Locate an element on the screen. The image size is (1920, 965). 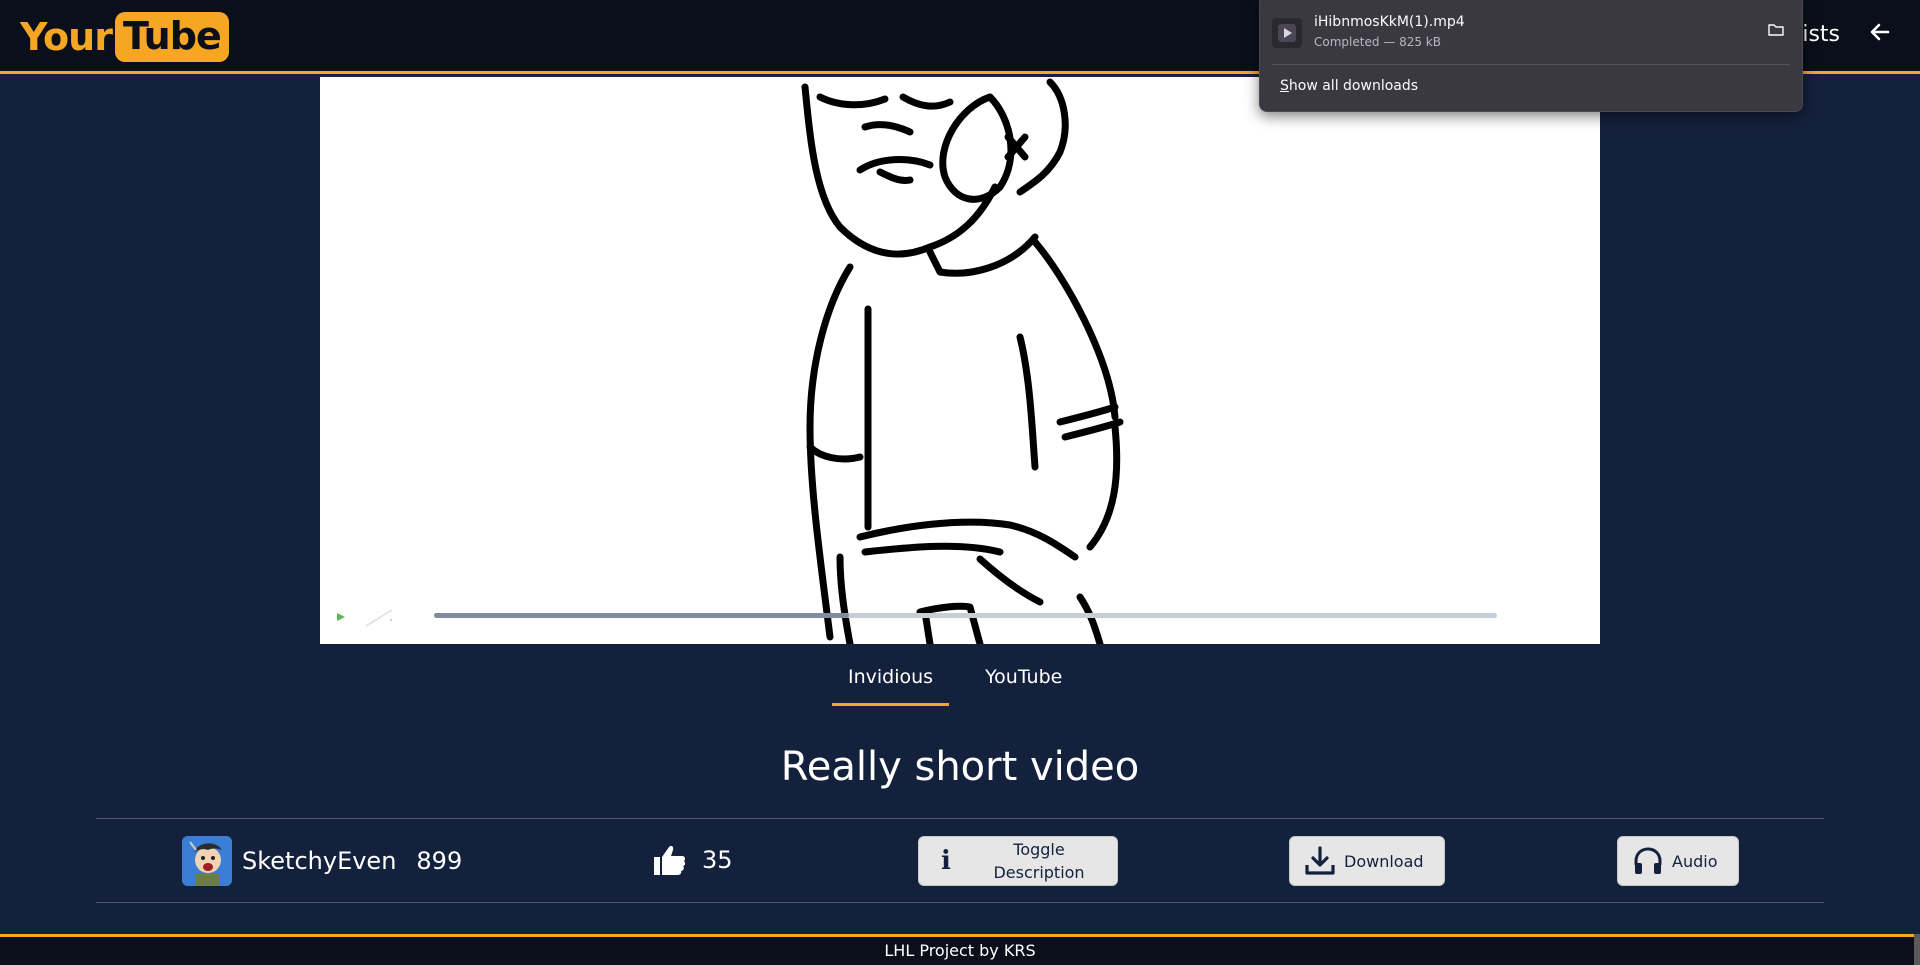
progress-bar is located at coordinates (965, 615).